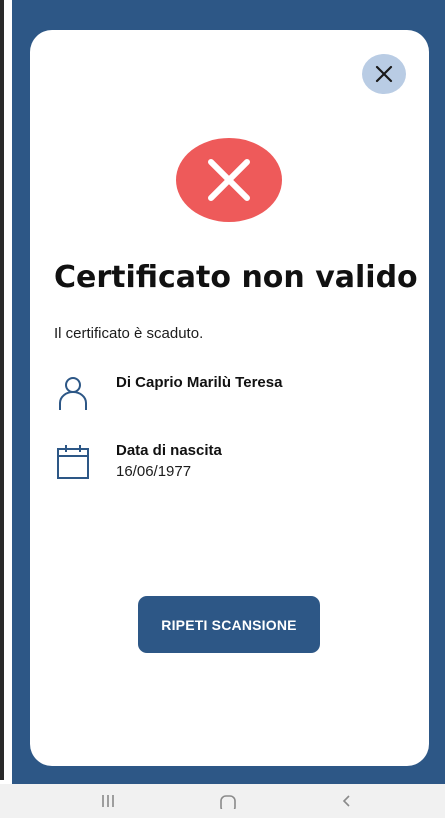 Image resolution: width=445 pixels, height=818 pixels. I want to click on recents-button, so click(108, 801).